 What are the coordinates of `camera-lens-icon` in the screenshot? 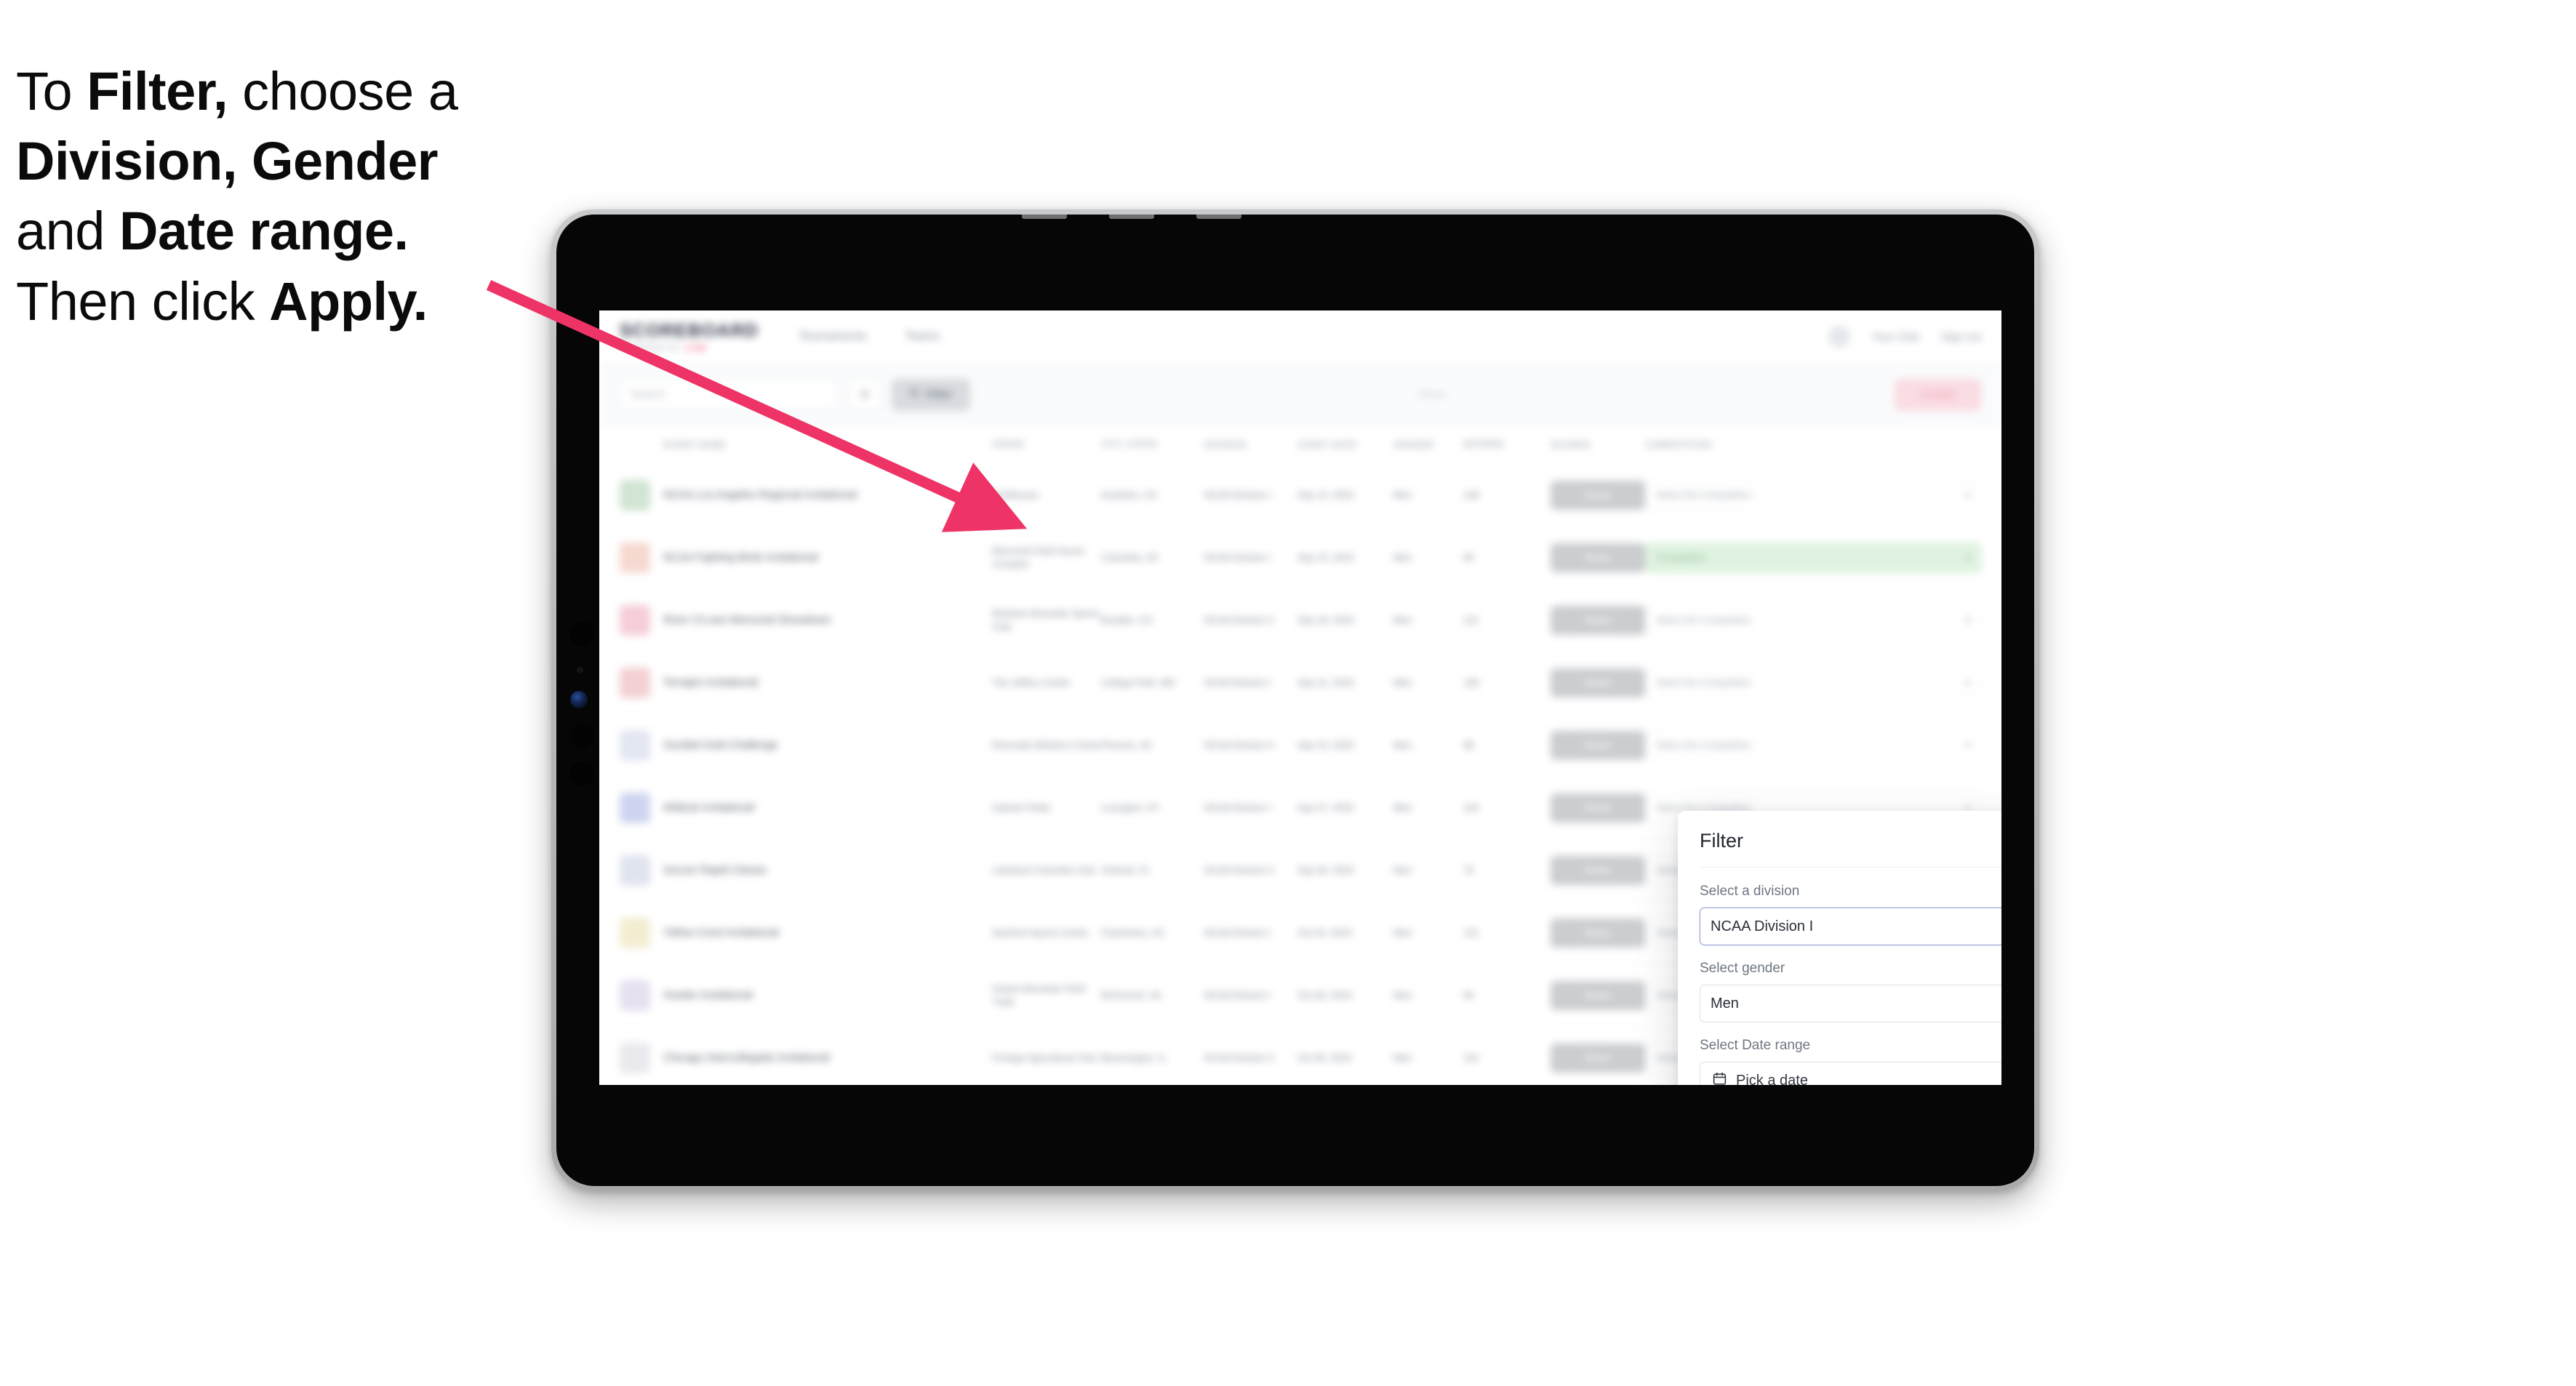 It's located at (579, 700).